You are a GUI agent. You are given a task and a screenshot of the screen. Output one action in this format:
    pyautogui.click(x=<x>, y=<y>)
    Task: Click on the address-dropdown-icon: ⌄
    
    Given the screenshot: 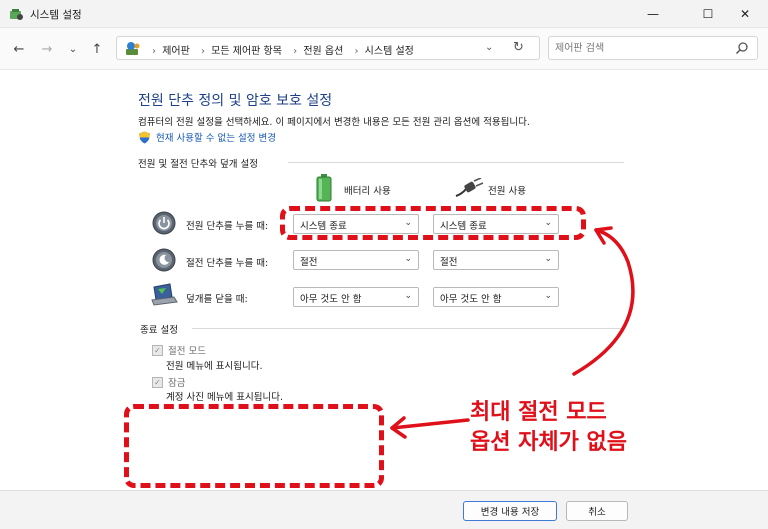 What is the action you would take?
    pyautogui.click(x=489, y=47)
    